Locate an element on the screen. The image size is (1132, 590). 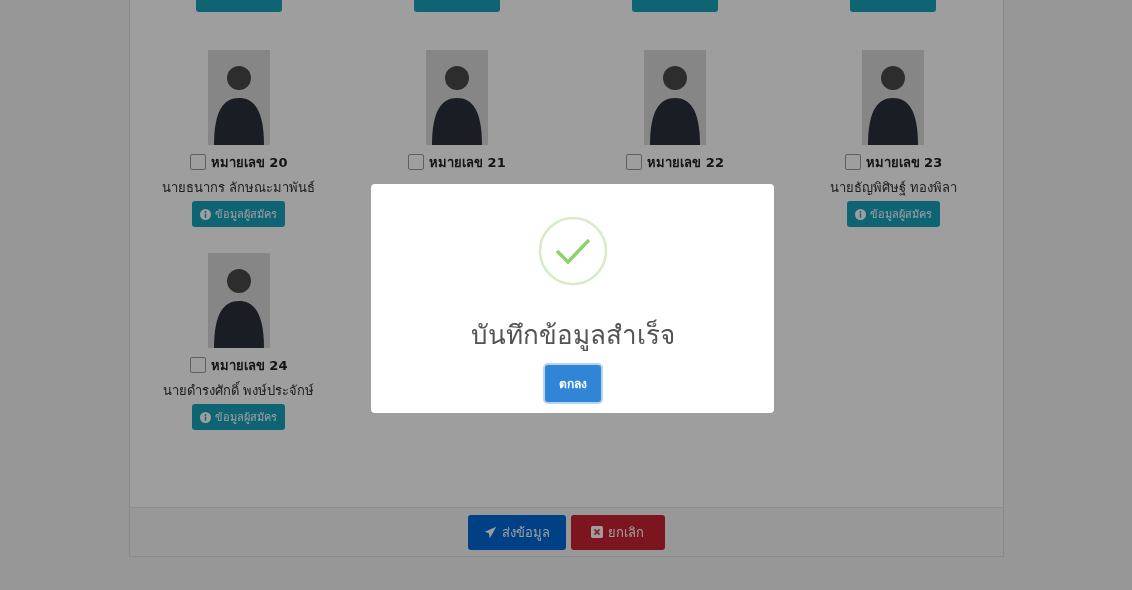
paper-plane-icon is located at coordinates (490, 532).